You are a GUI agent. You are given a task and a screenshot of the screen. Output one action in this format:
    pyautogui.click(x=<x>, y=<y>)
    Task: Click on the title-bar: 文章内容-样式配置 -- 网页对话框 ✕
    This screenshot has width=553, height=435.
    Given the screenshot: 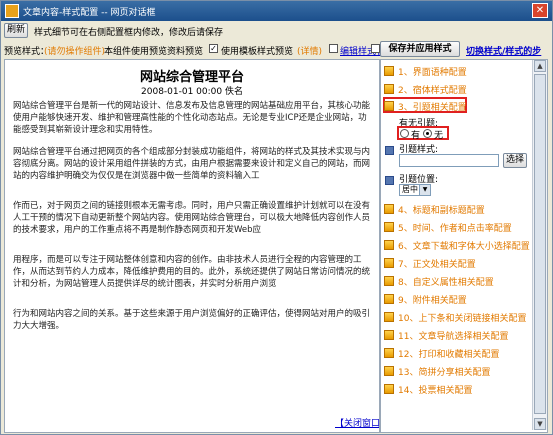 What is the action you would take?
    pyautogui.click(x=276, y=11)
    